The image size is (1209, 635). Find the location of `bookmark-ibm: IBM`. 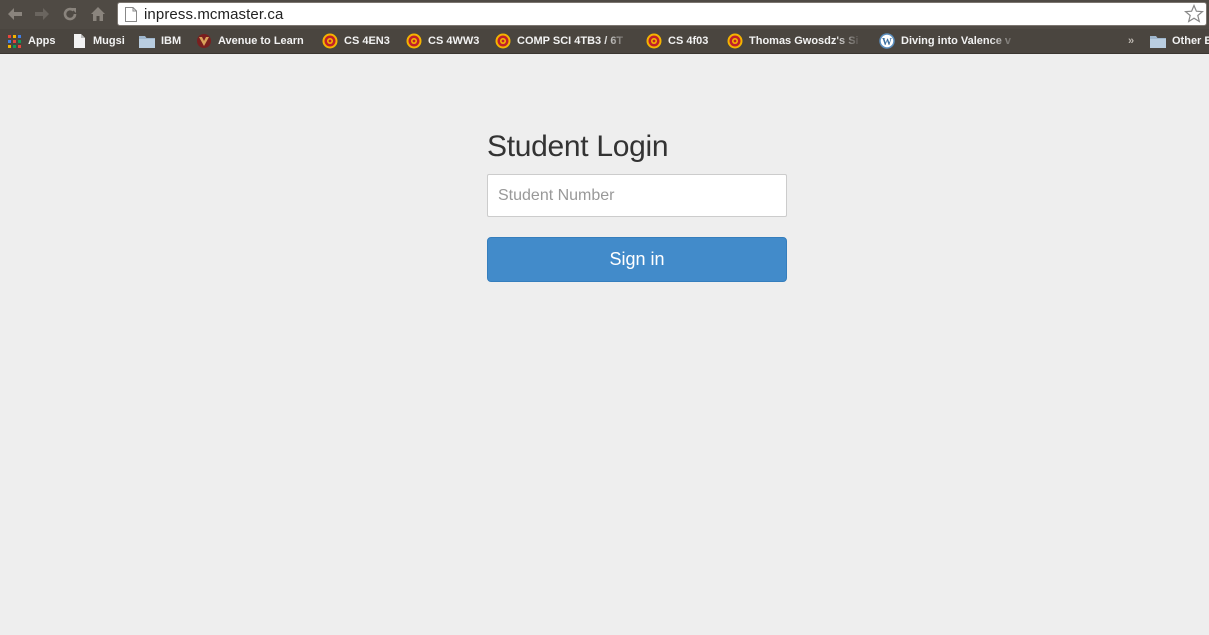

bookmark-ibm: IBM is located at coordinates (160, 41).